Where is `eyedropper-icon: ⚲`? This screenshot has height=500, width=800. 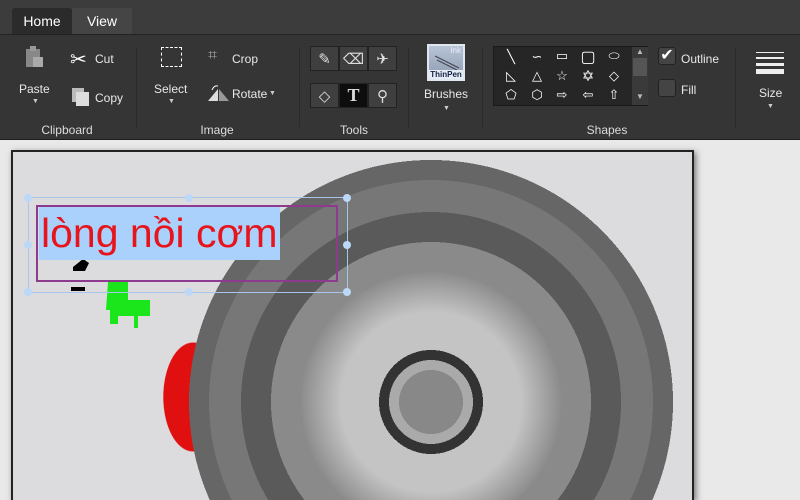
eyedropper-icon: ⚲ is located at coordinates (382, 96).